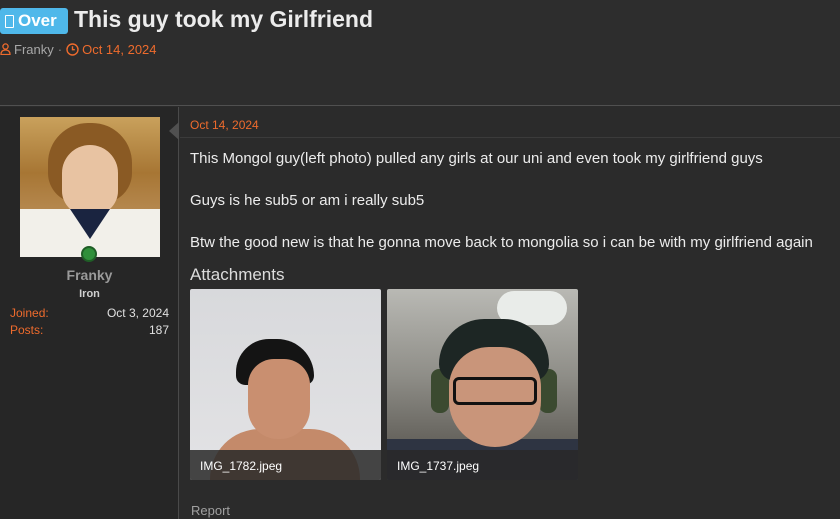  I want to click on report-link: Report, so click(210, 510).